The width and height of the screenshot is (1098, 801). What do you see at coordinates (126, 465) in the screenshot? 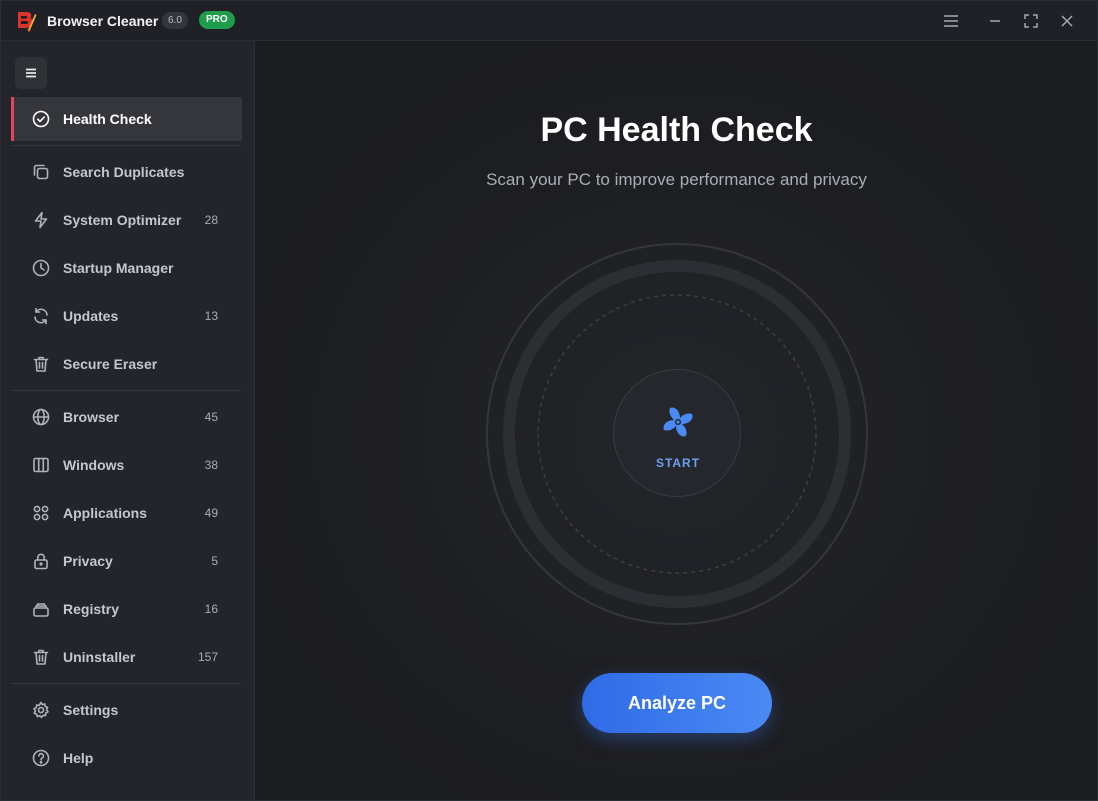
I see `sidebar-item-windows: Windows 38` at bounding box center [126, 465].